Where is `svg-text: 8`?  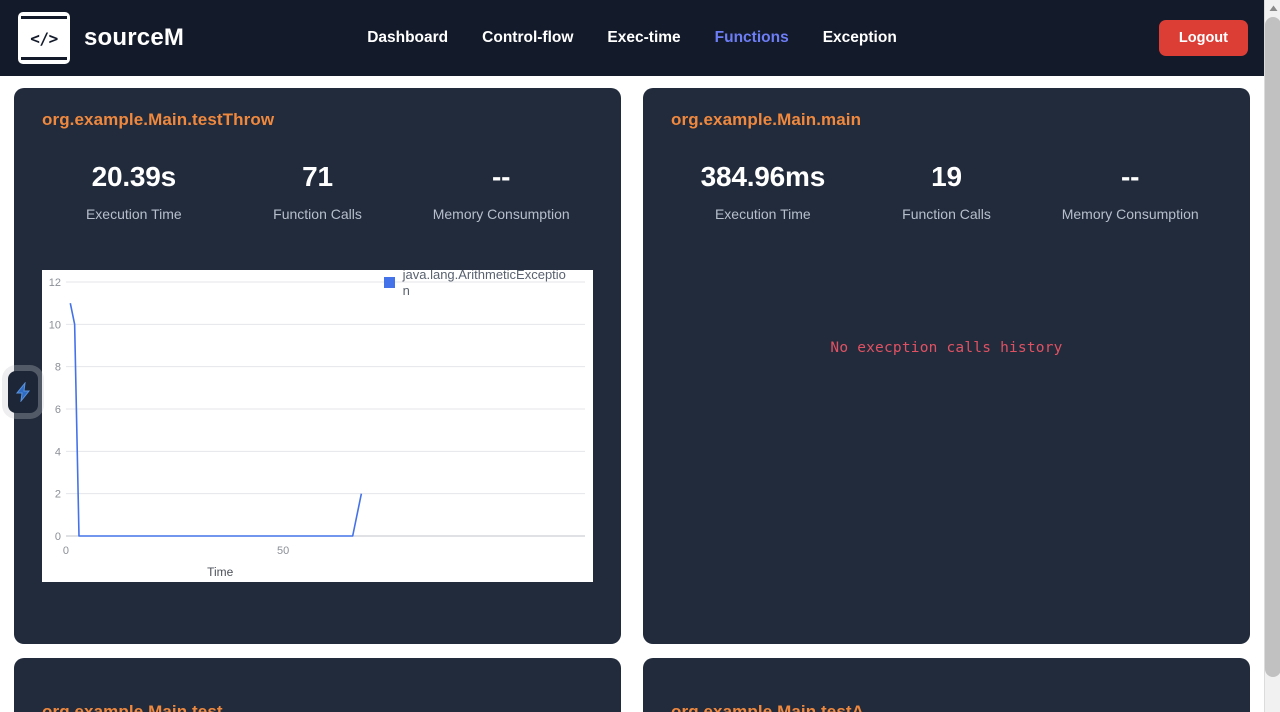
svg-text: 8 is located at coordinates (58, 367).